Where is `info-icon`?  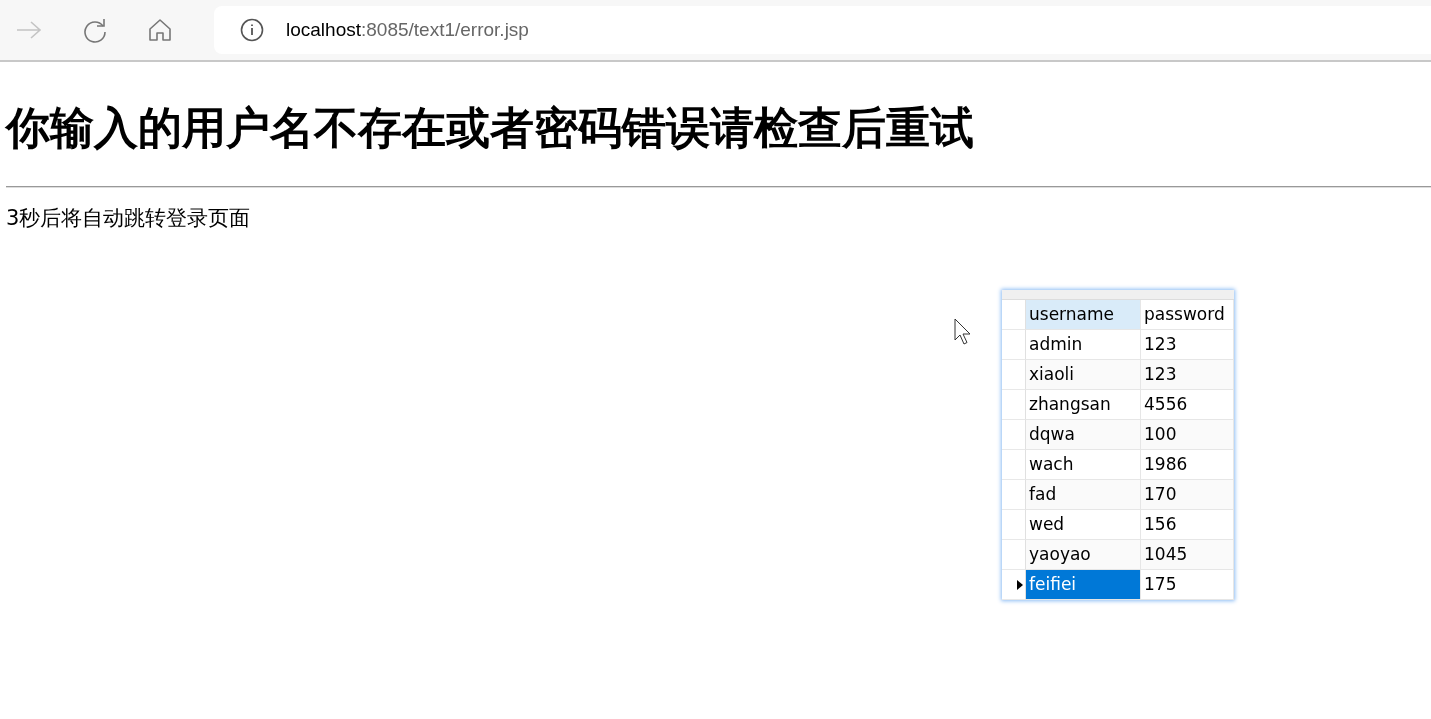
info-icon is located at coordinates (252, 30).